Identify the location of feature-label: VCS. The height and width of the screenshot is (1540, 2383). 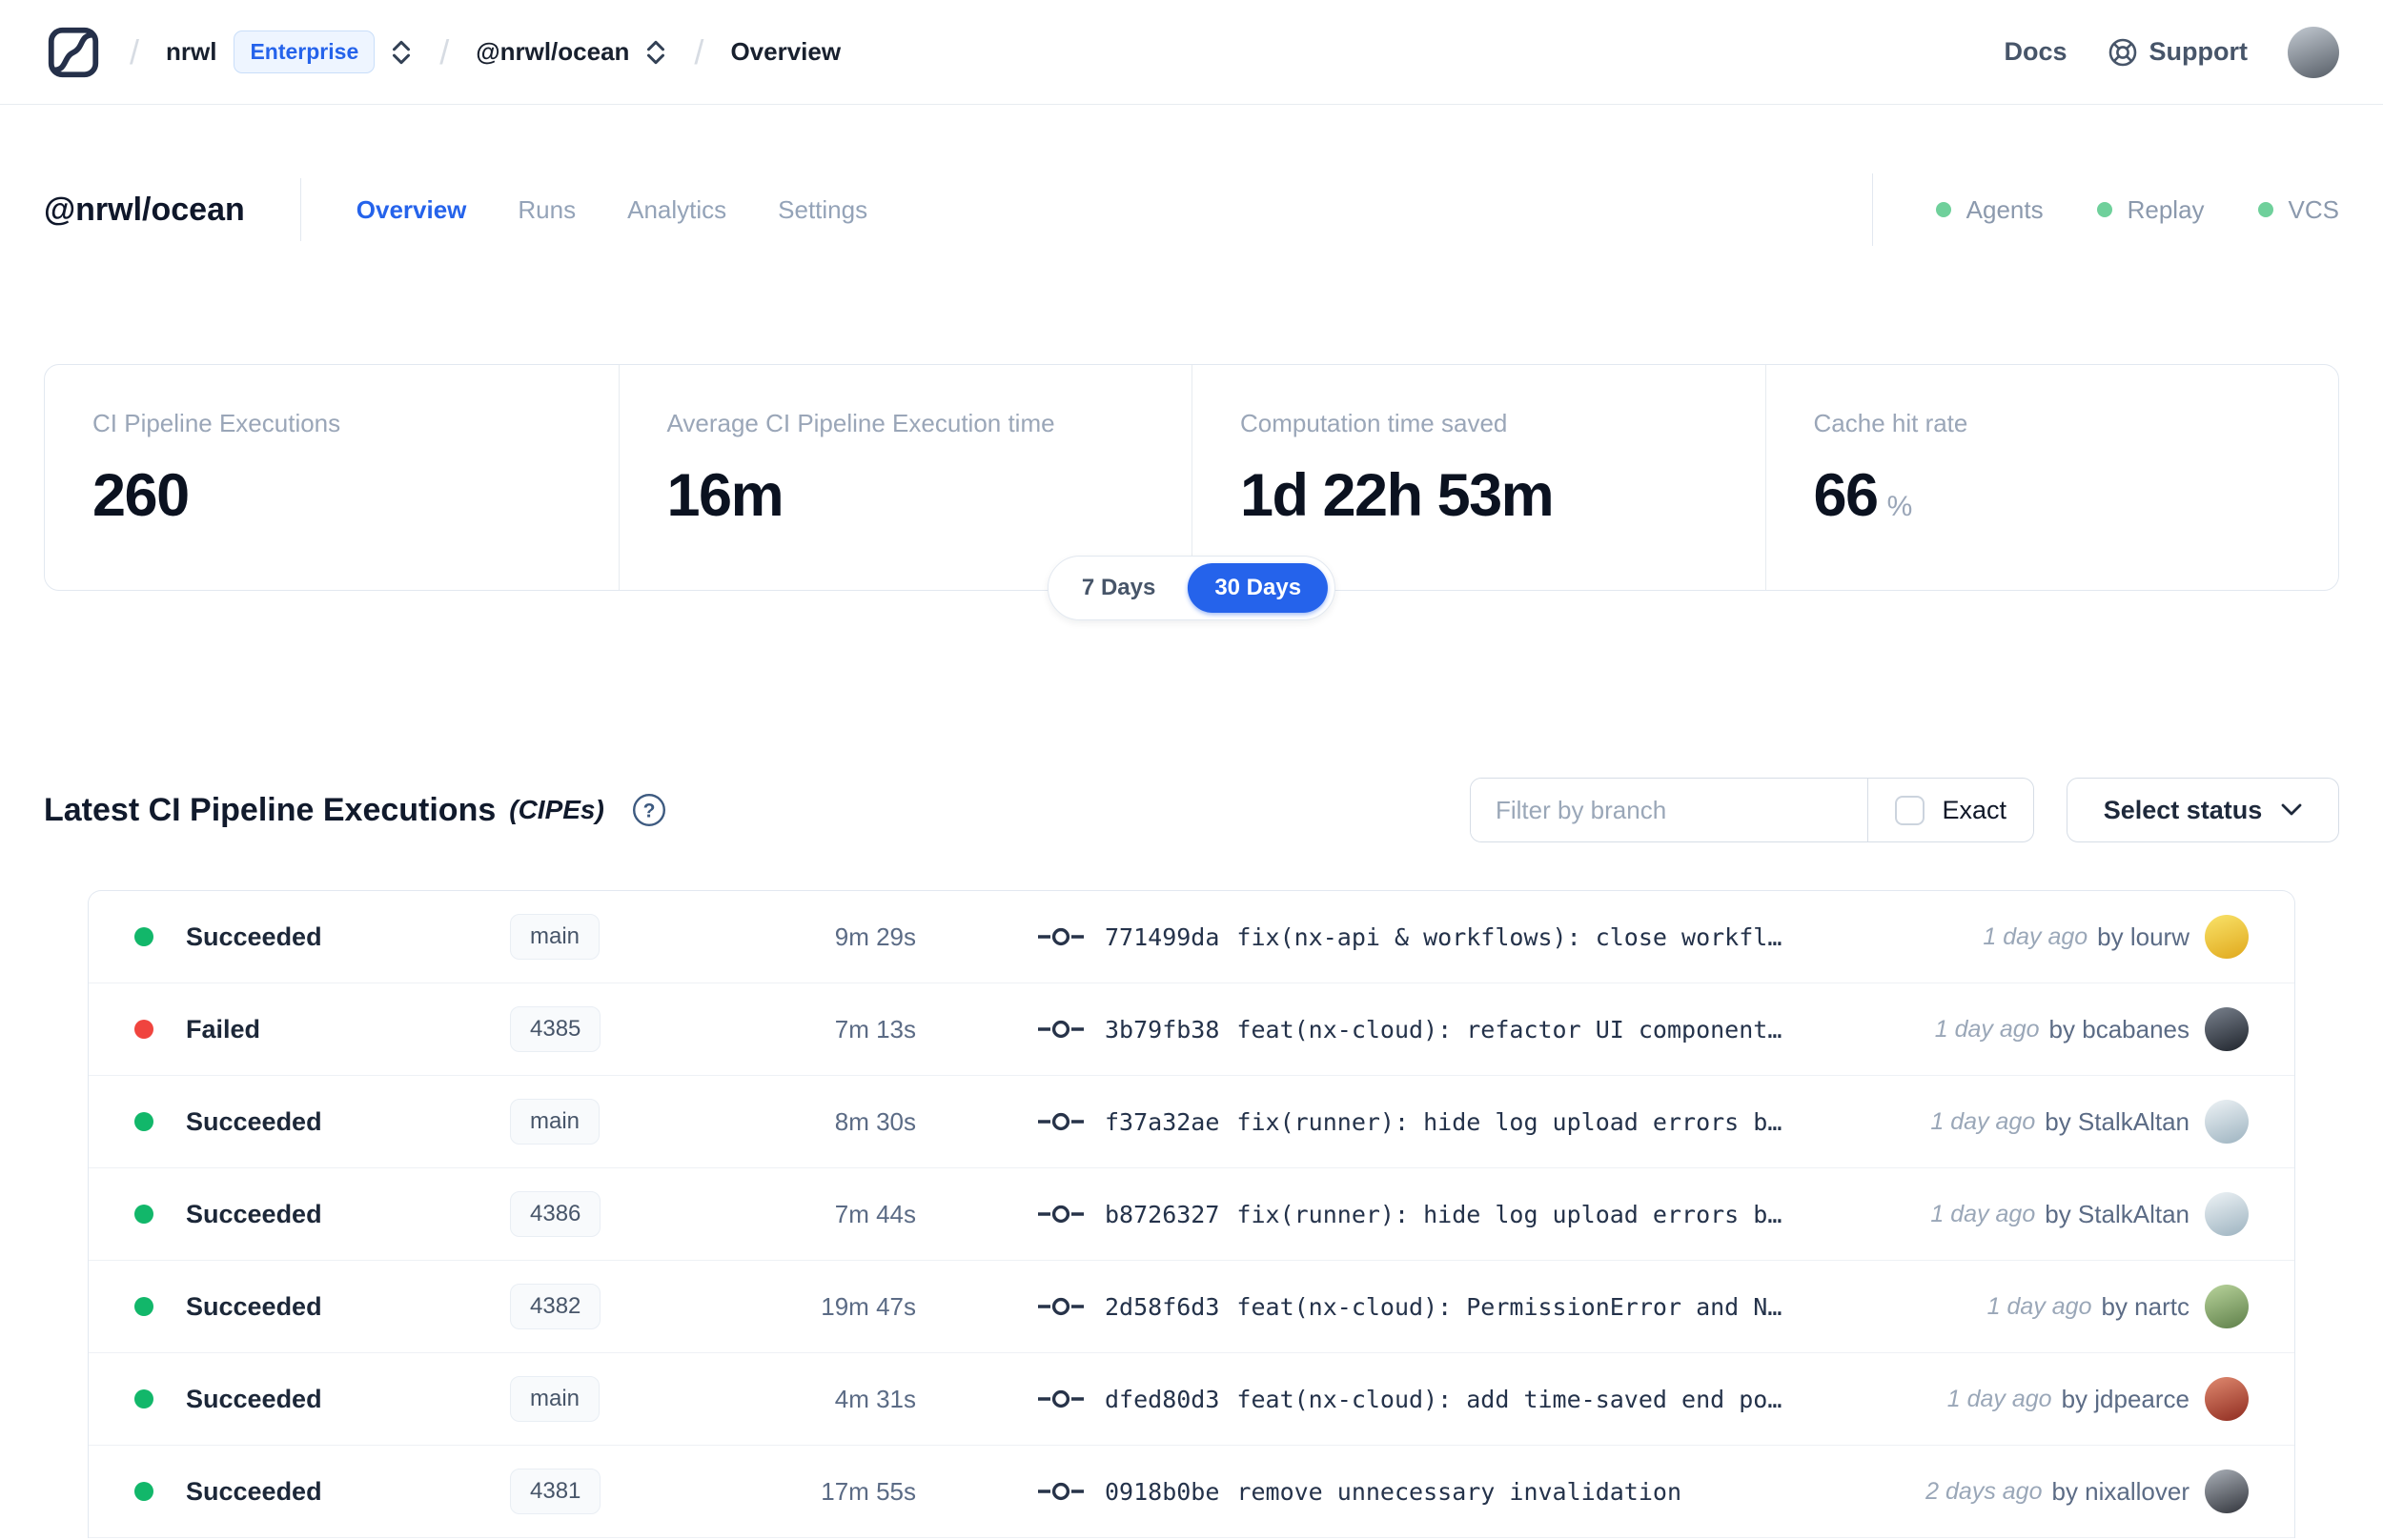
(2313, 209).